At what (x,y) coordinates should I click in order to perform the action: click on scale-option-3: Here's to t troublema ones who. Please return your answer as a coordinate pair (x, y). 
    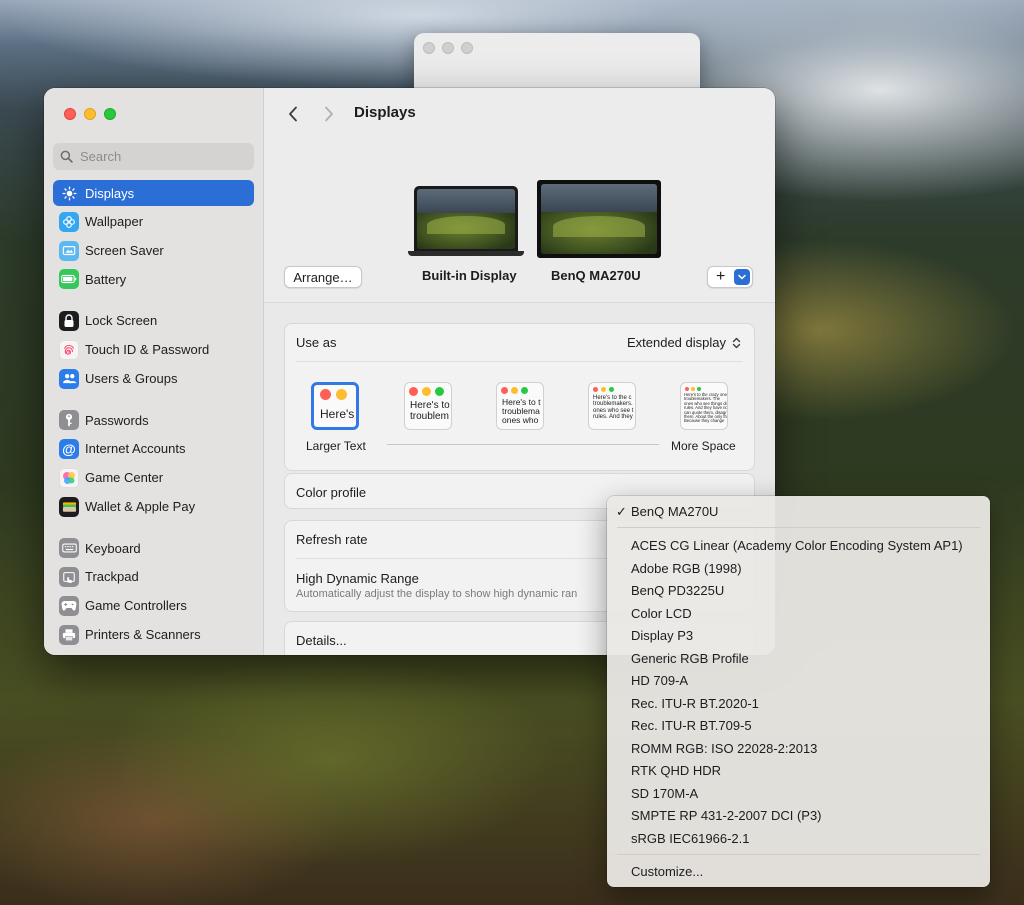
    Looking at the image, I should click on (520, 406).